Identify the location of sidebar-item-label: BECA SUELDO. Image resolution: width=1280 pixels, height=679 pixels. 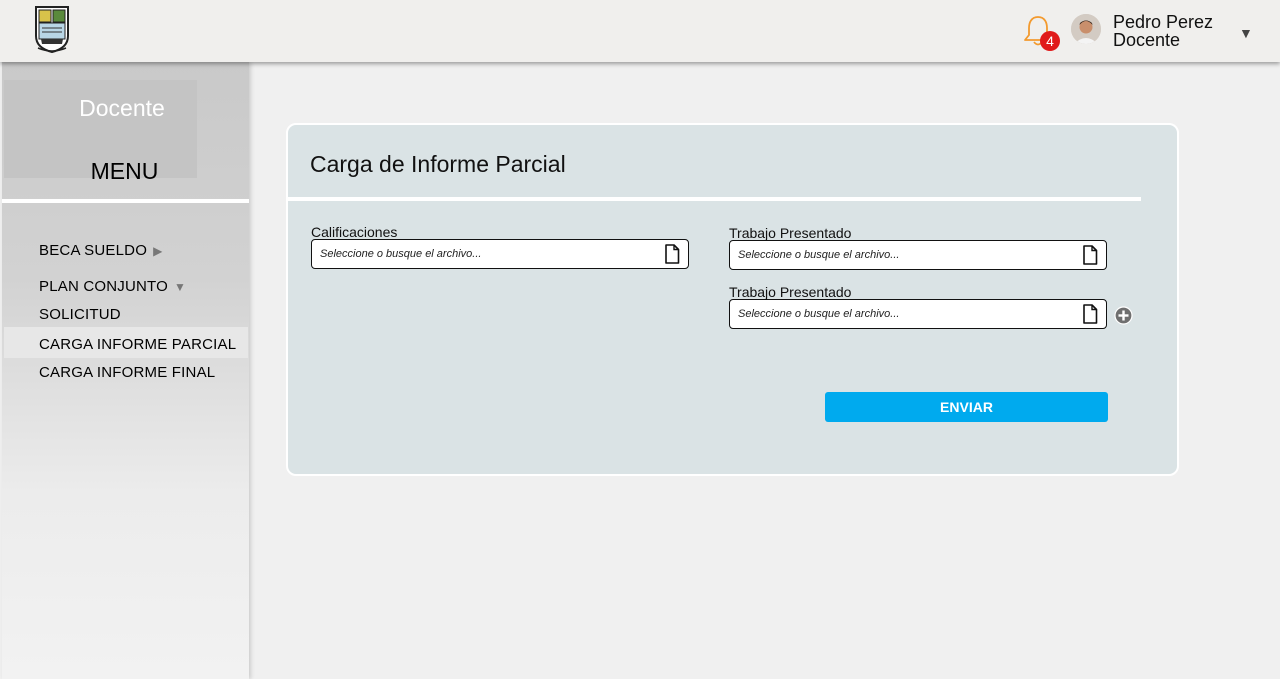
(93, 250).